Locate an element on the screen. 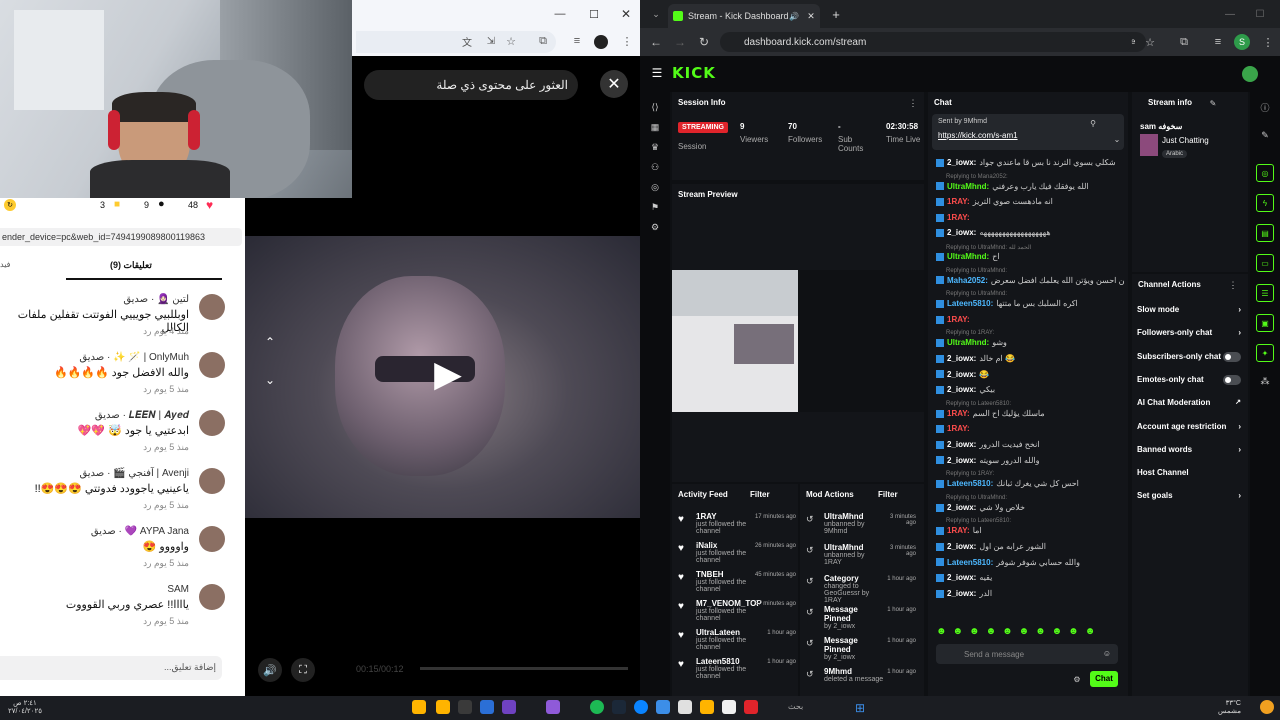  chat-message: 2_iowx: ههههههههههههههههههه is located at coordinates (1030, 232).